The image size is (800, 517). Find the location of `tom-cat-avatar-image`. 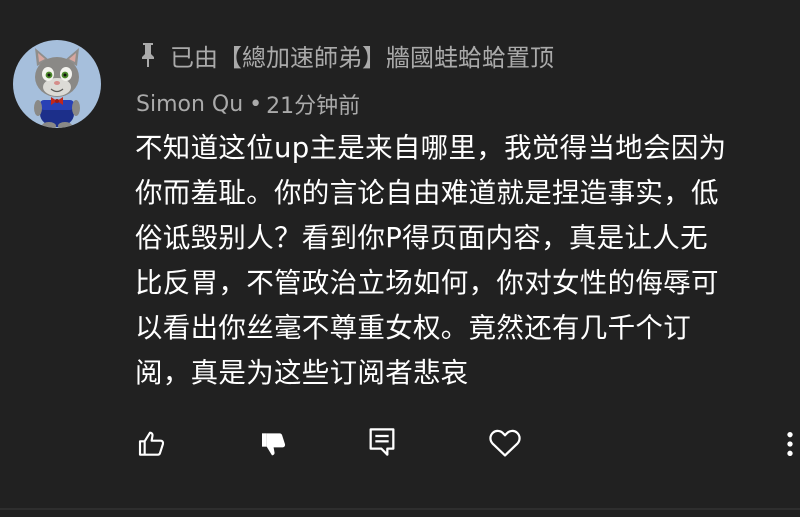

tom-cat-avatar-image is located at coordinates (57, 88).